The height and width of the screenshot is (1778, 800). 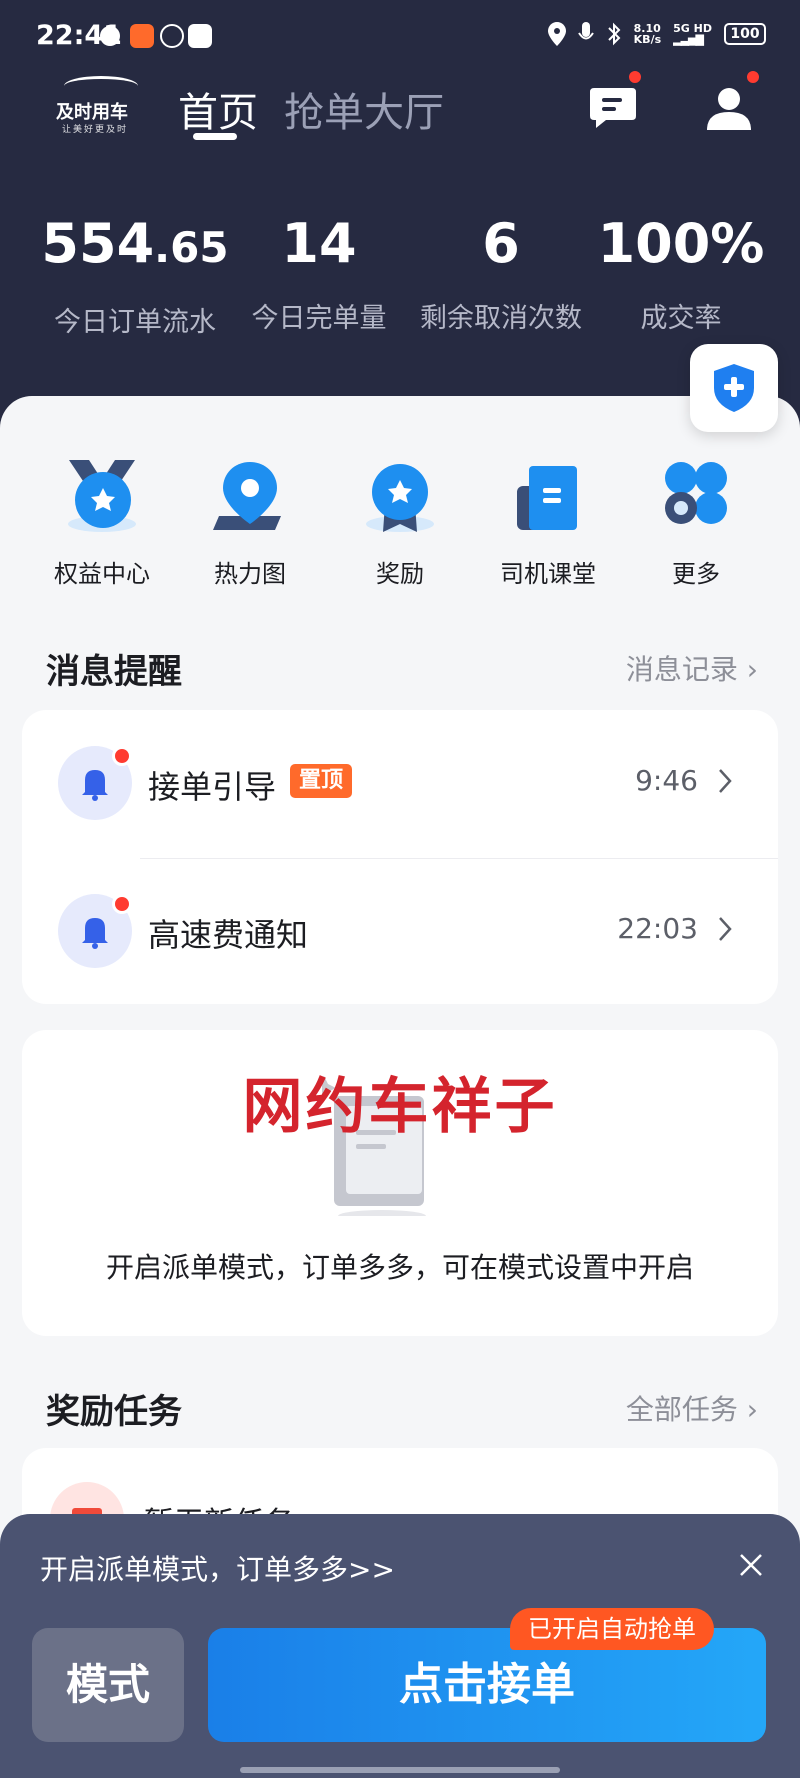 I want to click on stat-label: 剩余取消次数, so click(x=501, y=318).